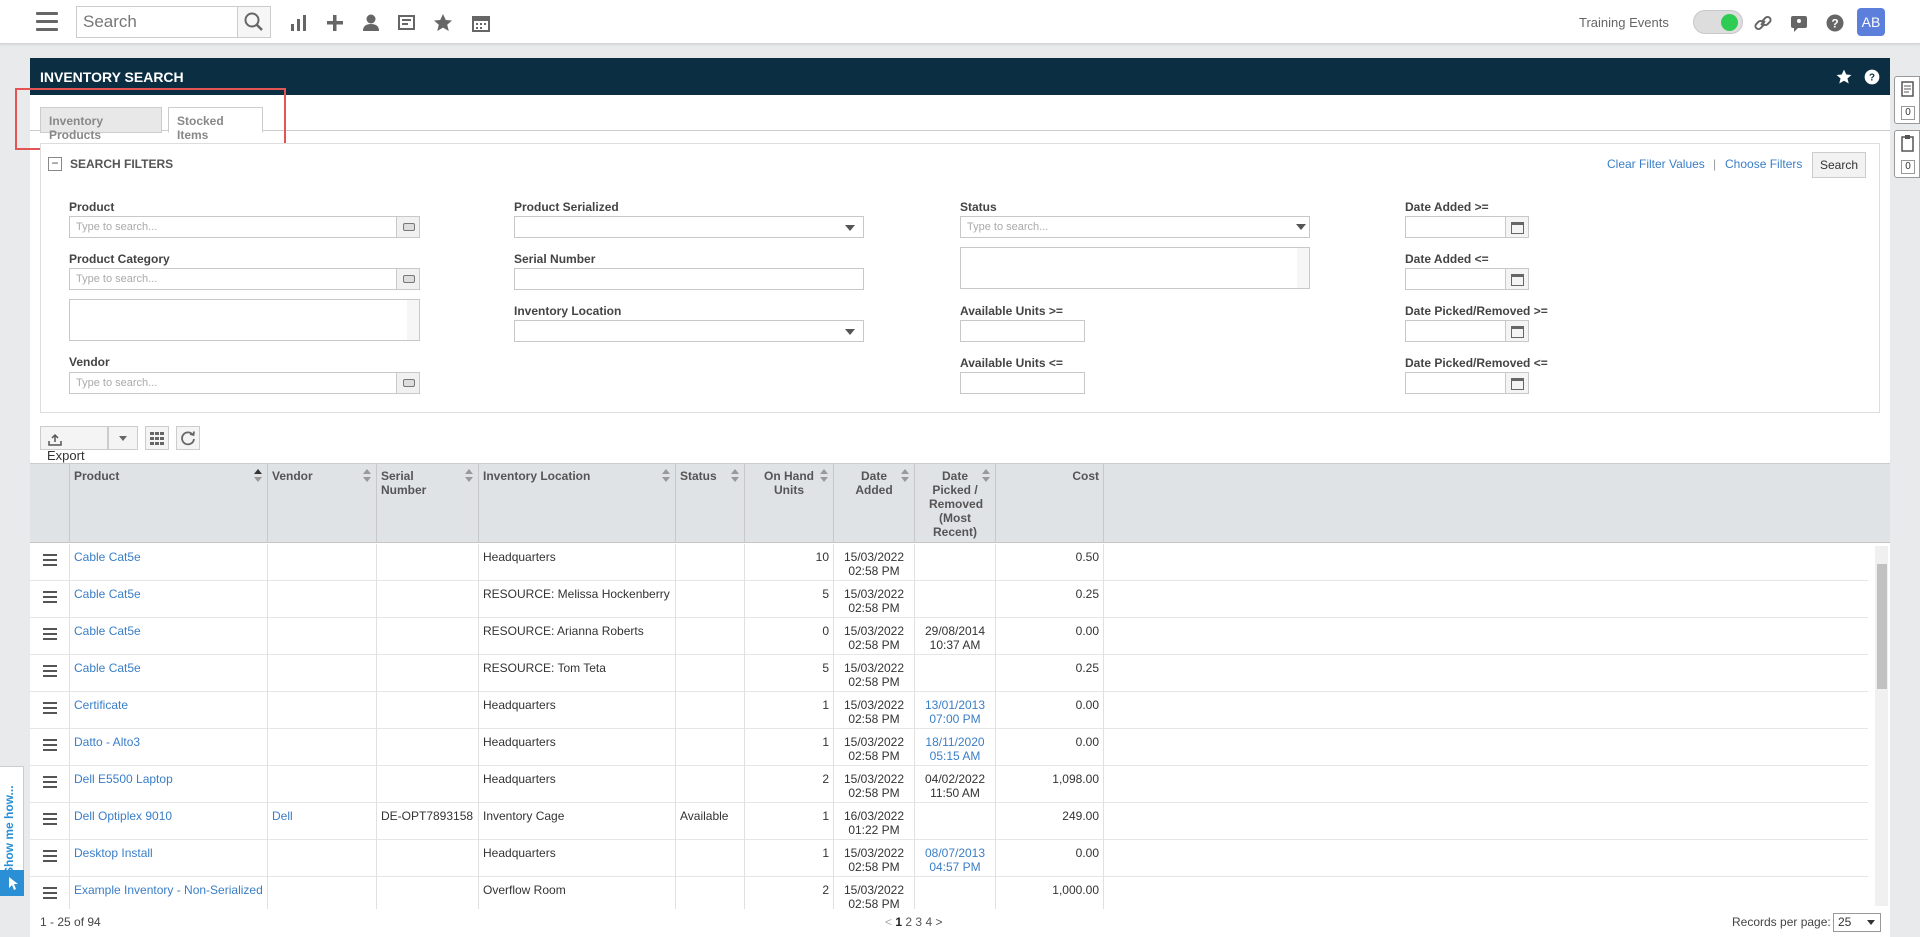  What do you see at coordinates (1517, 331) in the screenshot?
I see `date-picked-from-calendar-button` at bounding box center [1517, 331].